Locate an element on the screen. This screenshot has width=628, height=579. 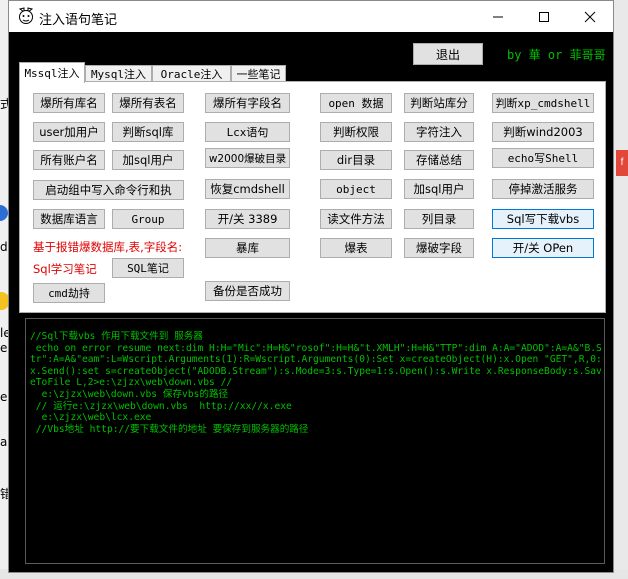
sql-study-notes-label: Sql学习笔记 is located at coordinates (65, 269).